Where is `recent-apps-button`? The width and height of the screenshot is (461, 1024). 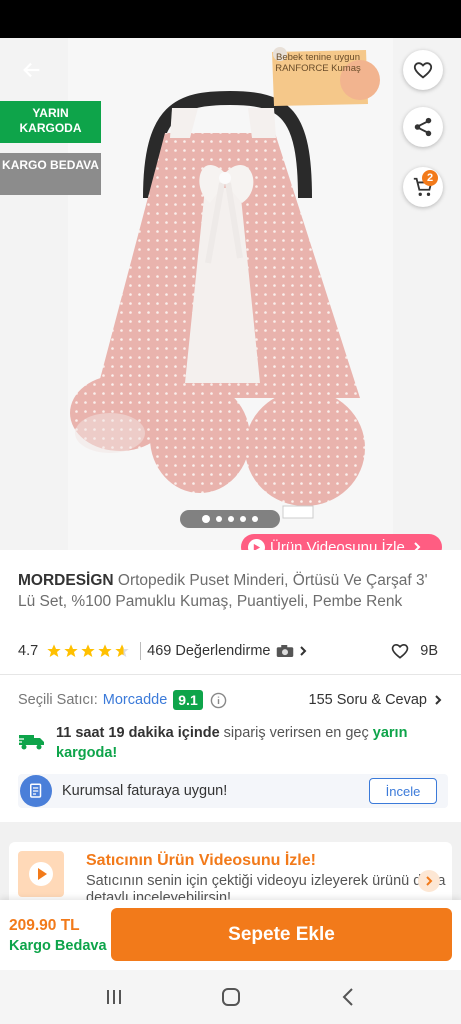 recent-apps-button is located at coordinates (114, 997).